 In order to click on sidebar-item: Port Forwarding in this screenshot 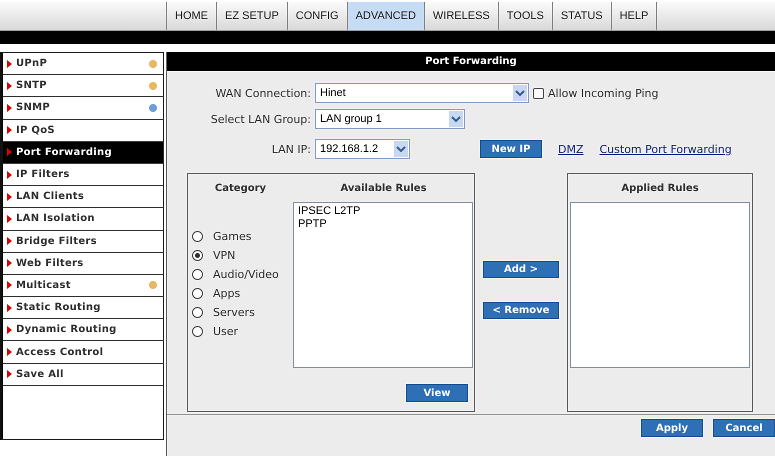, I will do `click(83, 153)`.